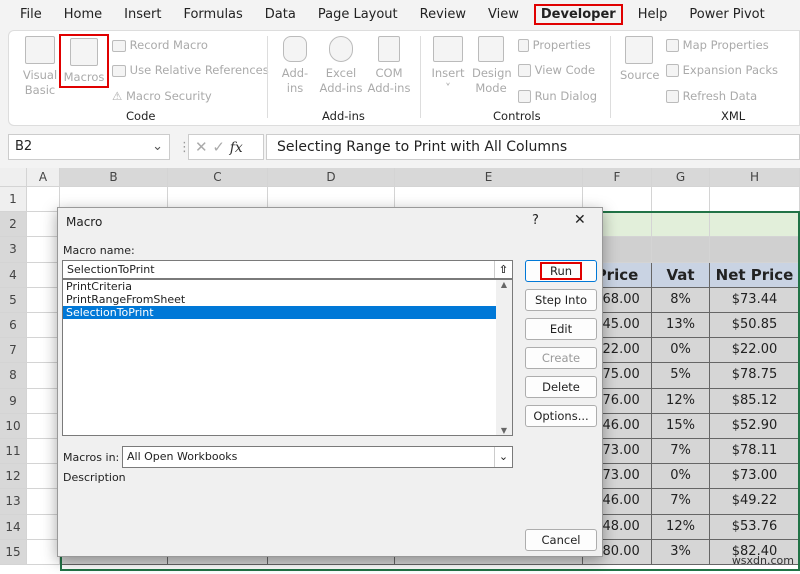 The height and width of the screenshot is (574, 800). I want to click on table-cell: 8%, so click(681, 300).